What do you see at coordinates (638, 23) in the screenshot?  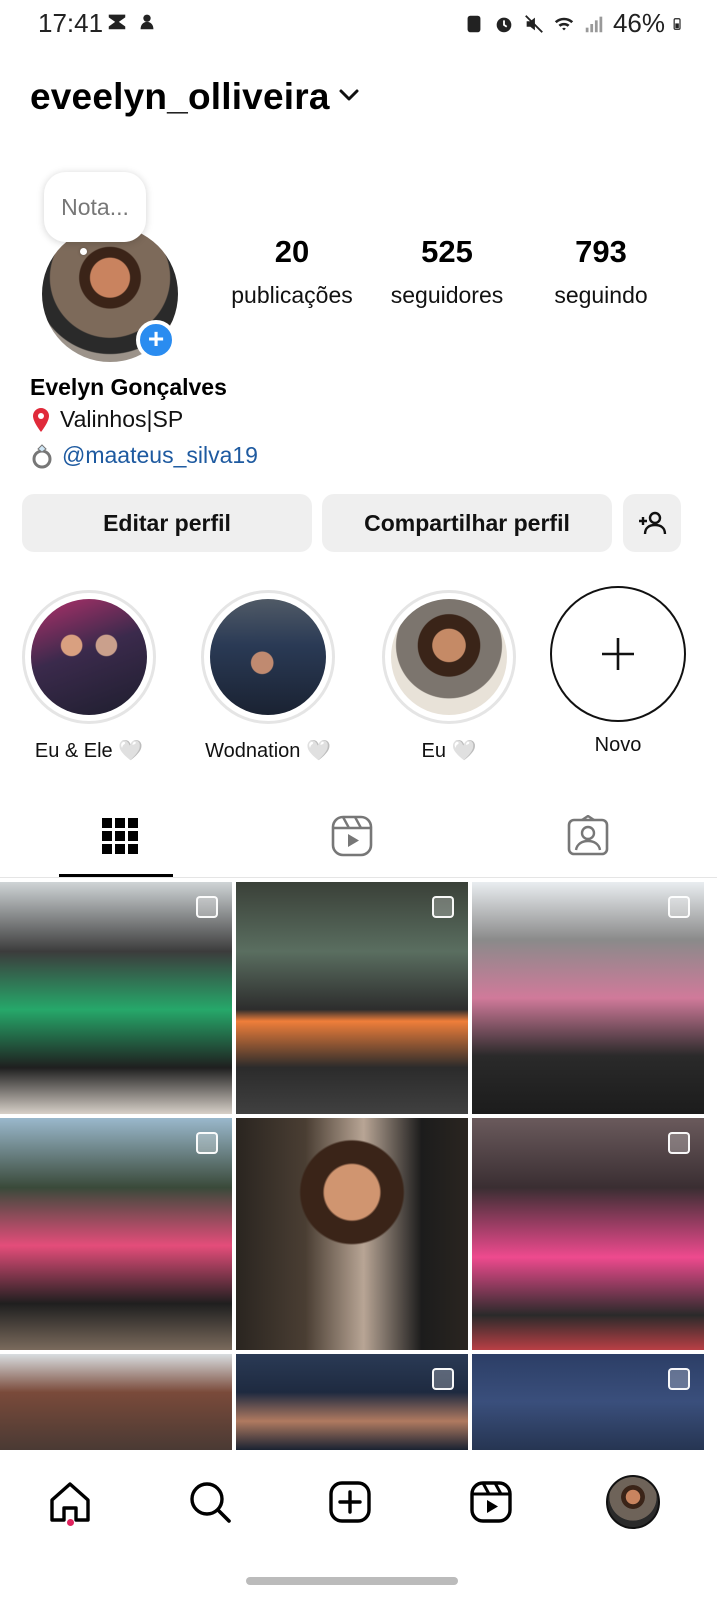 I see `battery-percent: 46%` at bounding box center [638, 23].